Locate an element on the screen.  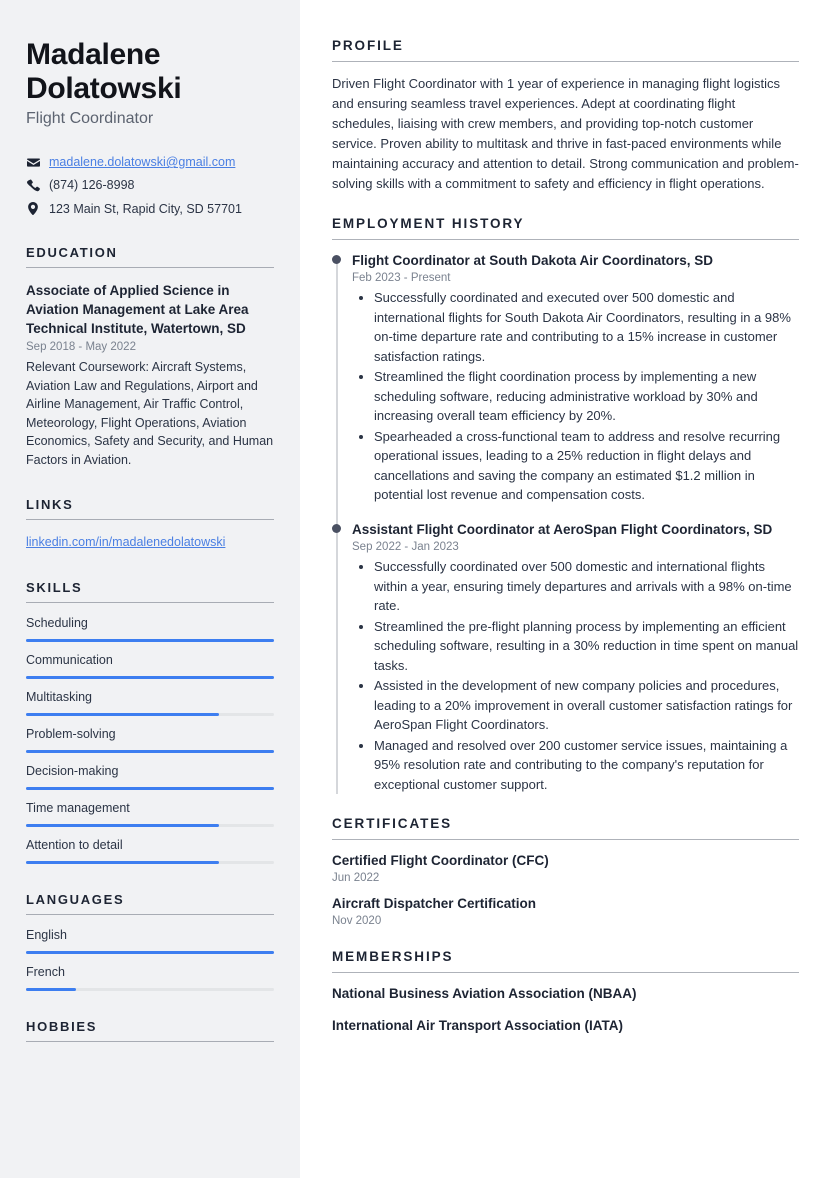
skill-label: Decision-making is located at coordinates (72, 771).